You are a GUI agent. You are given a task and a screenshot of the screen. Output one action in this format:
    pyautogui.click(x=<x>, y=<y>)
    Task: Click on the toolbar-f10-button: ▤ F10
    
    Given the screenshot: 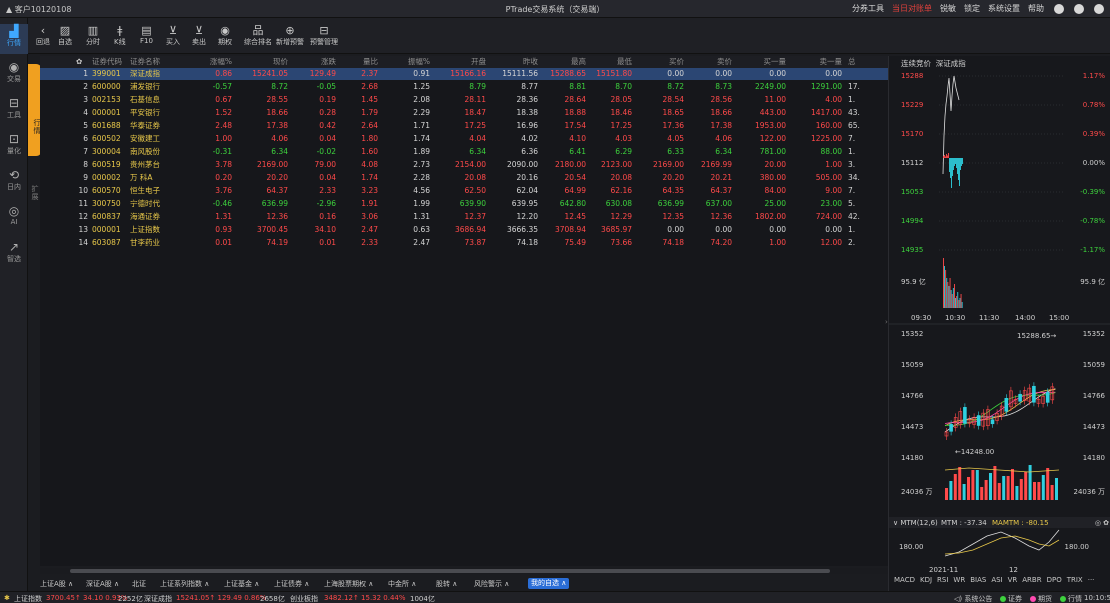 What is the action you would take?
    pyautogui.click(x=146, y=34)
    